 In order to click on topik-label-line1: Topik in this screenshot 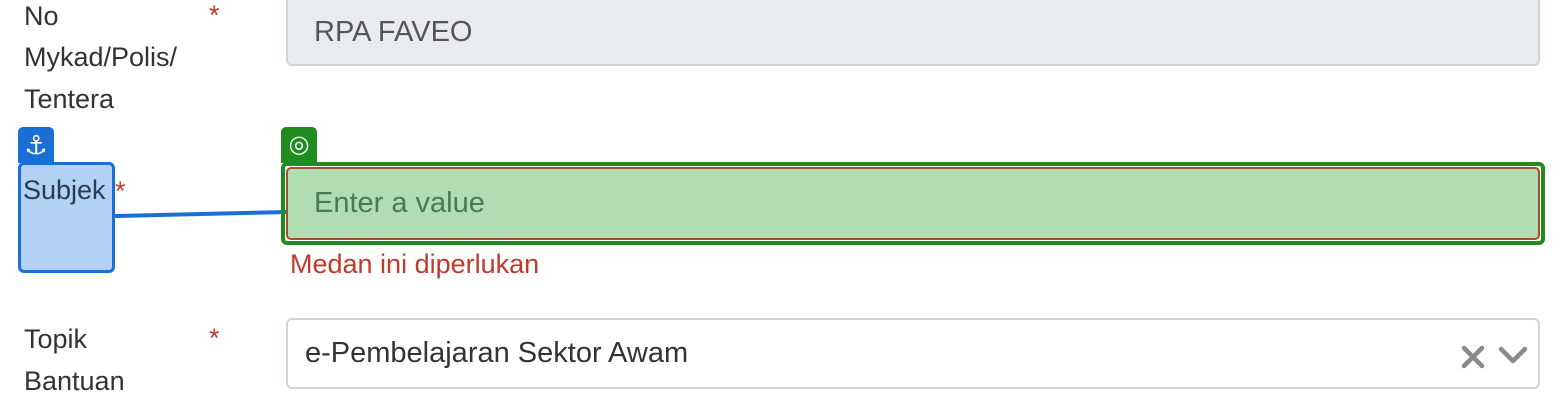, I will do `click(56, 339)`.